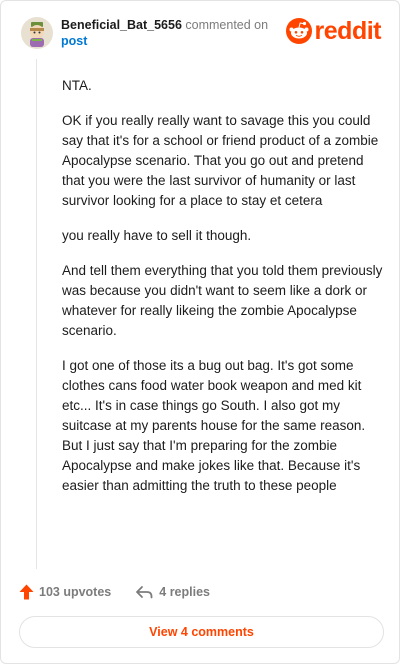 The height and width of the screenshot is (664, 400). What do you see at coordinates (184, 592) in the screenshot?
I see `replies-count: 4 replies` at bounding box center [184, 592].